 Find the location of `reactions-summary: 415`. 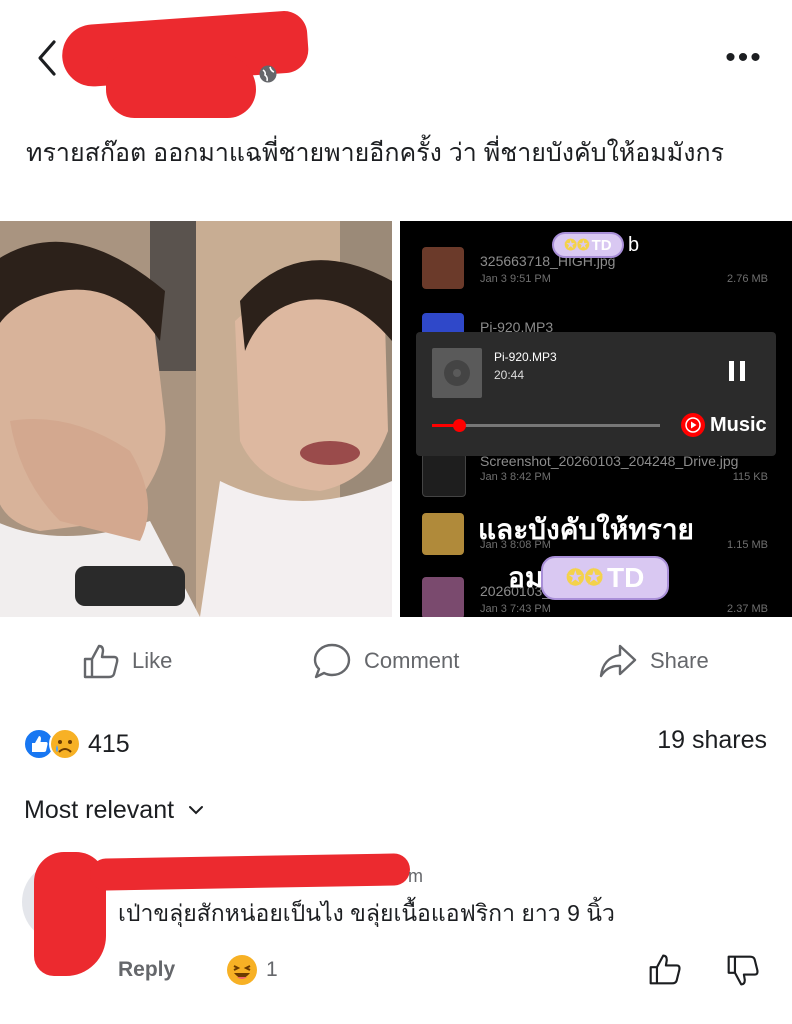

reactions-summary: 415 is located at coordinates (76, 744).